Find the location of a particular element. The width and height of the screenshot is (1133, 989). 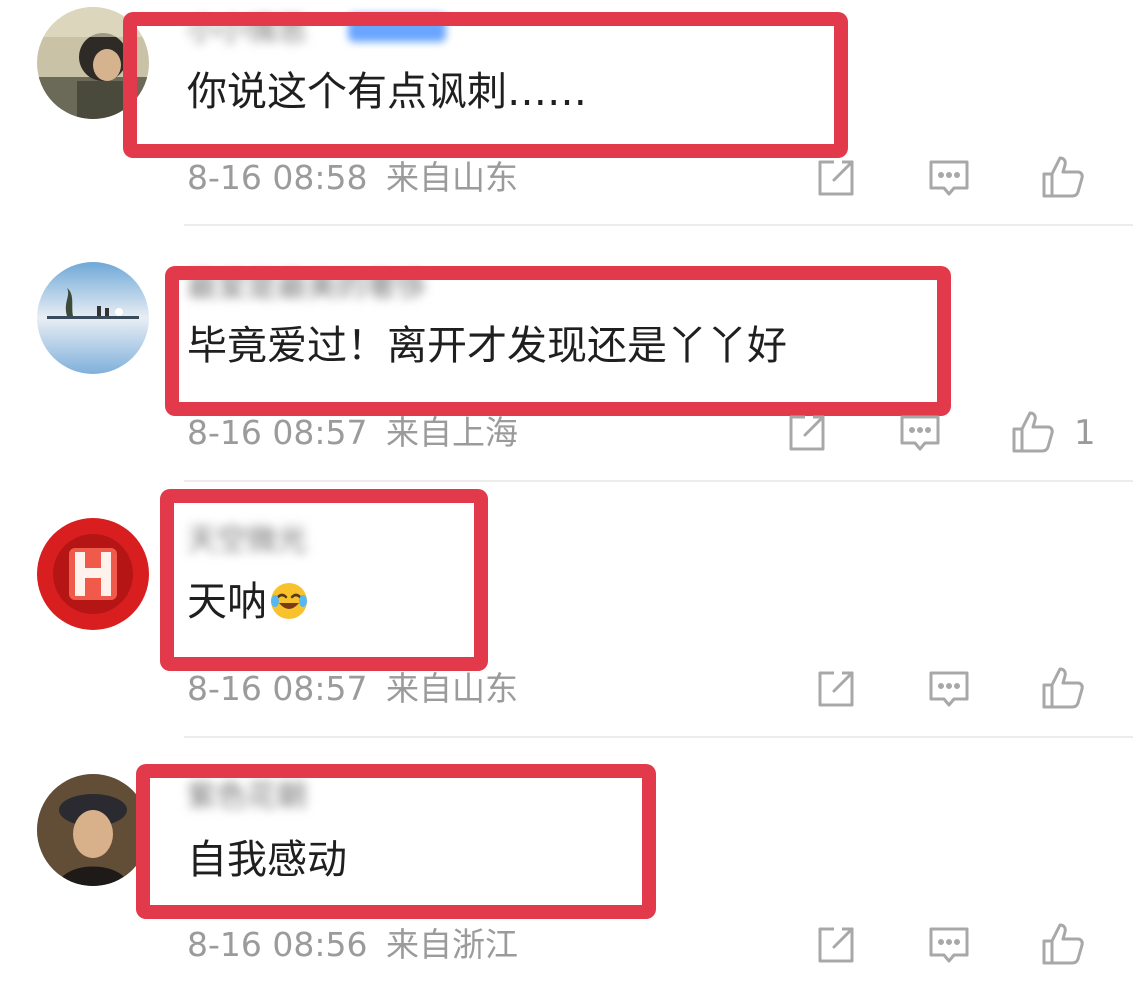

reply-icon is located at coordinates (949, 945).